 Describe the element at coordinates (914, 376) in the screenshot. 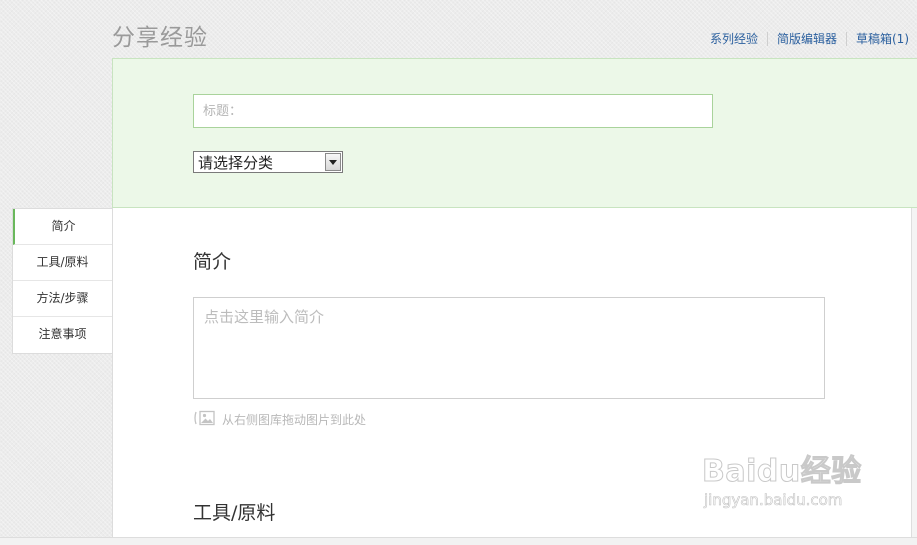

I see `right-edge-strip` at that location.